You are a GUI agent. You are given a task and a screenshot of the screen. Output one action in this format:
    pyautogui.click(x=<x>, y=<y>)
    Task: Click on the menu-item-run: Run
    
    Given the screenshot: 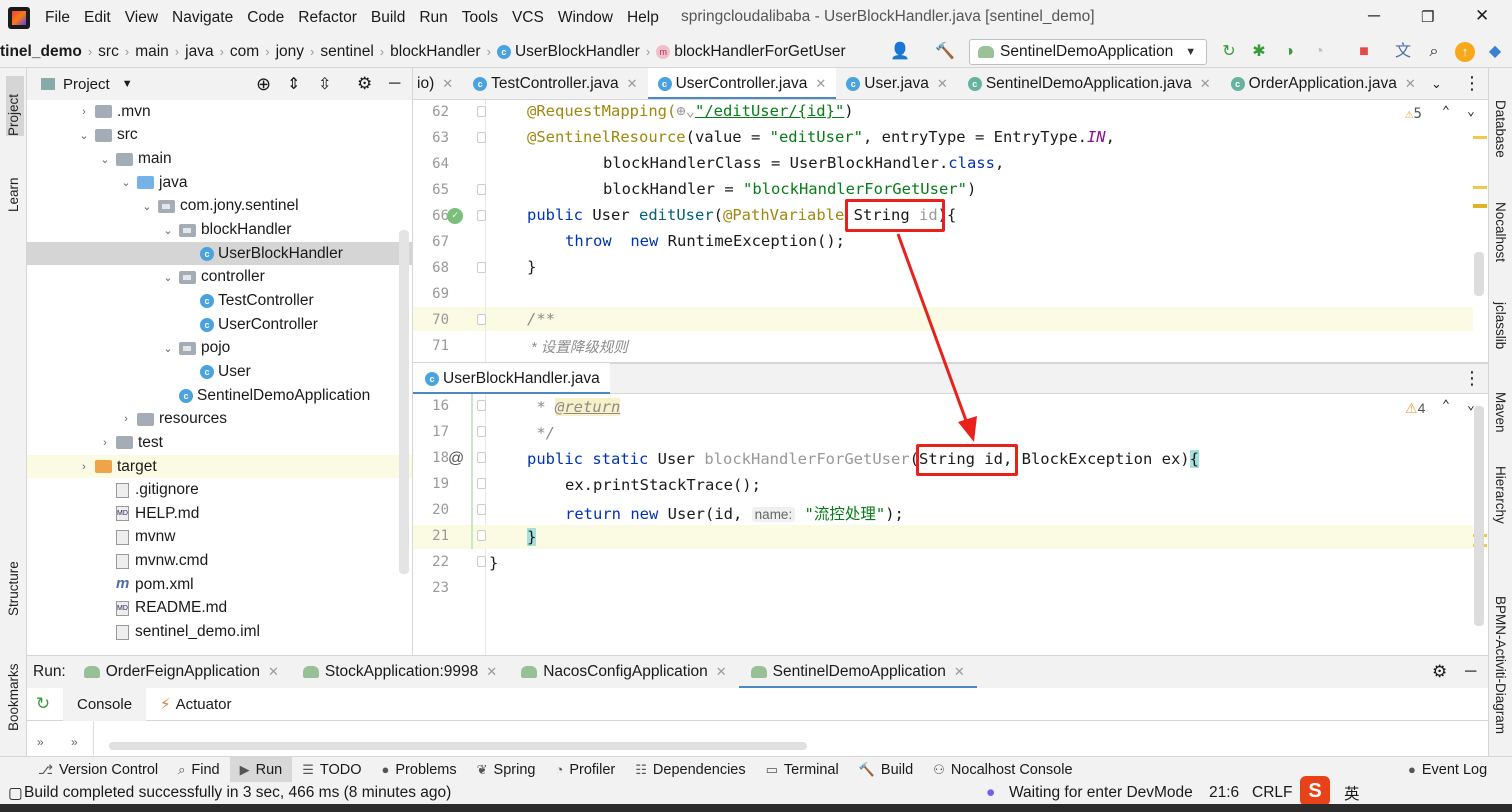 What is the action you would take?
    pyautogui.click(x=433, y=18)
    